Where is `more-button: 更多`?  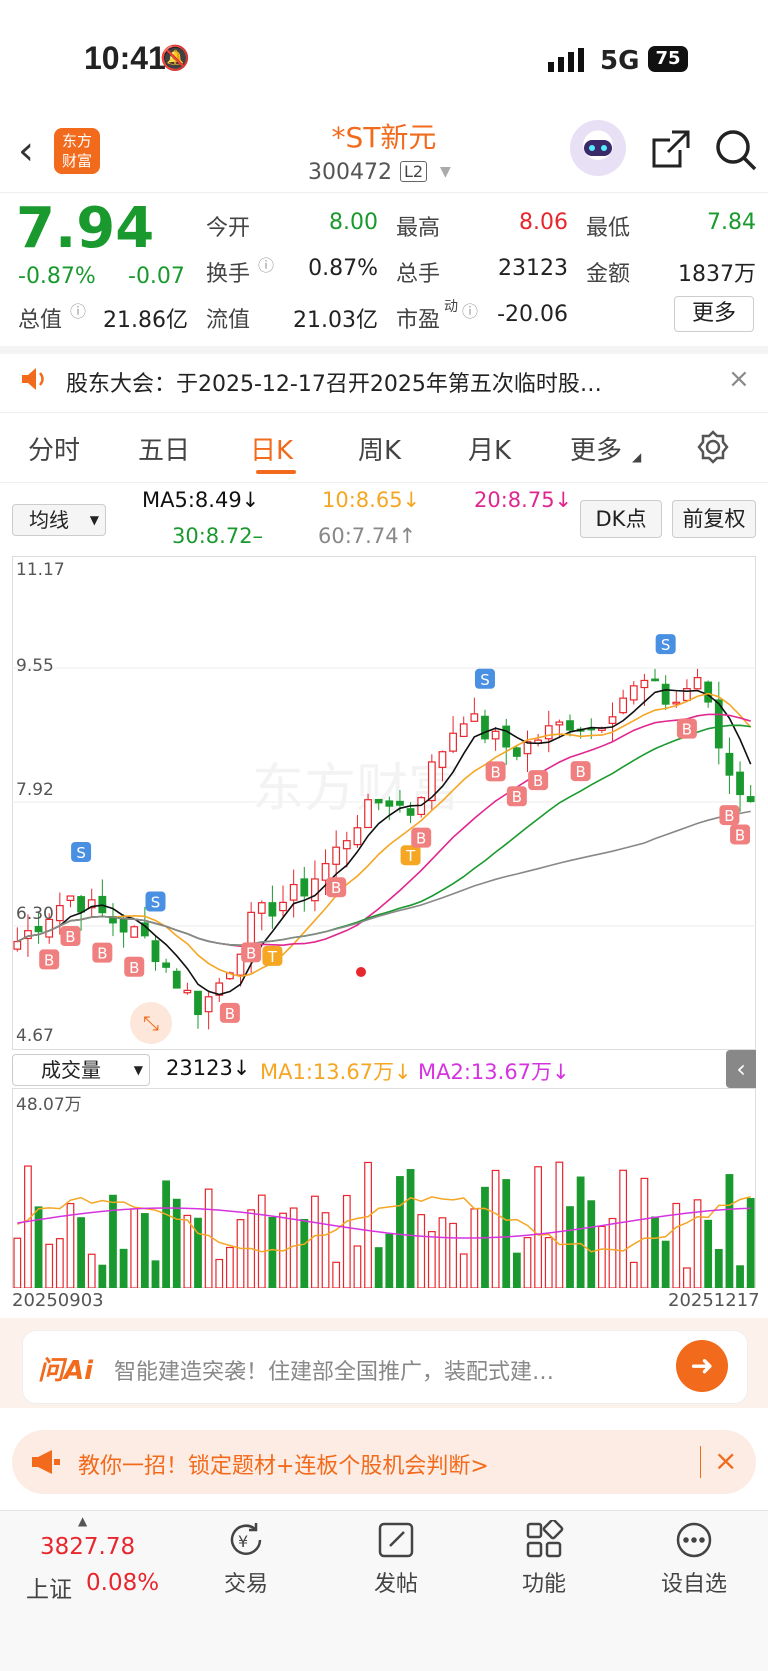
more-button: 更多 is located at coordinates (714, 314).